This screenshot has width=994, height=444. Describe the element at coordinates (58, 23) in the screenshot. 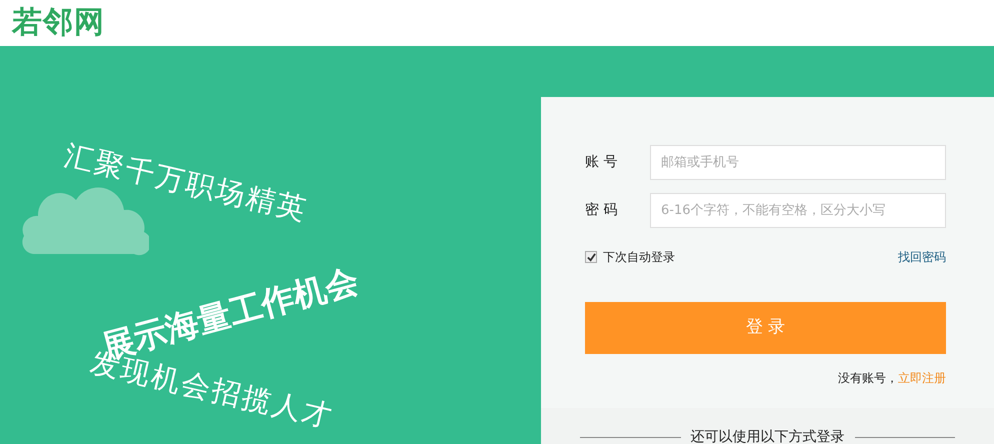

I see `logo: 若邻网` at that location.